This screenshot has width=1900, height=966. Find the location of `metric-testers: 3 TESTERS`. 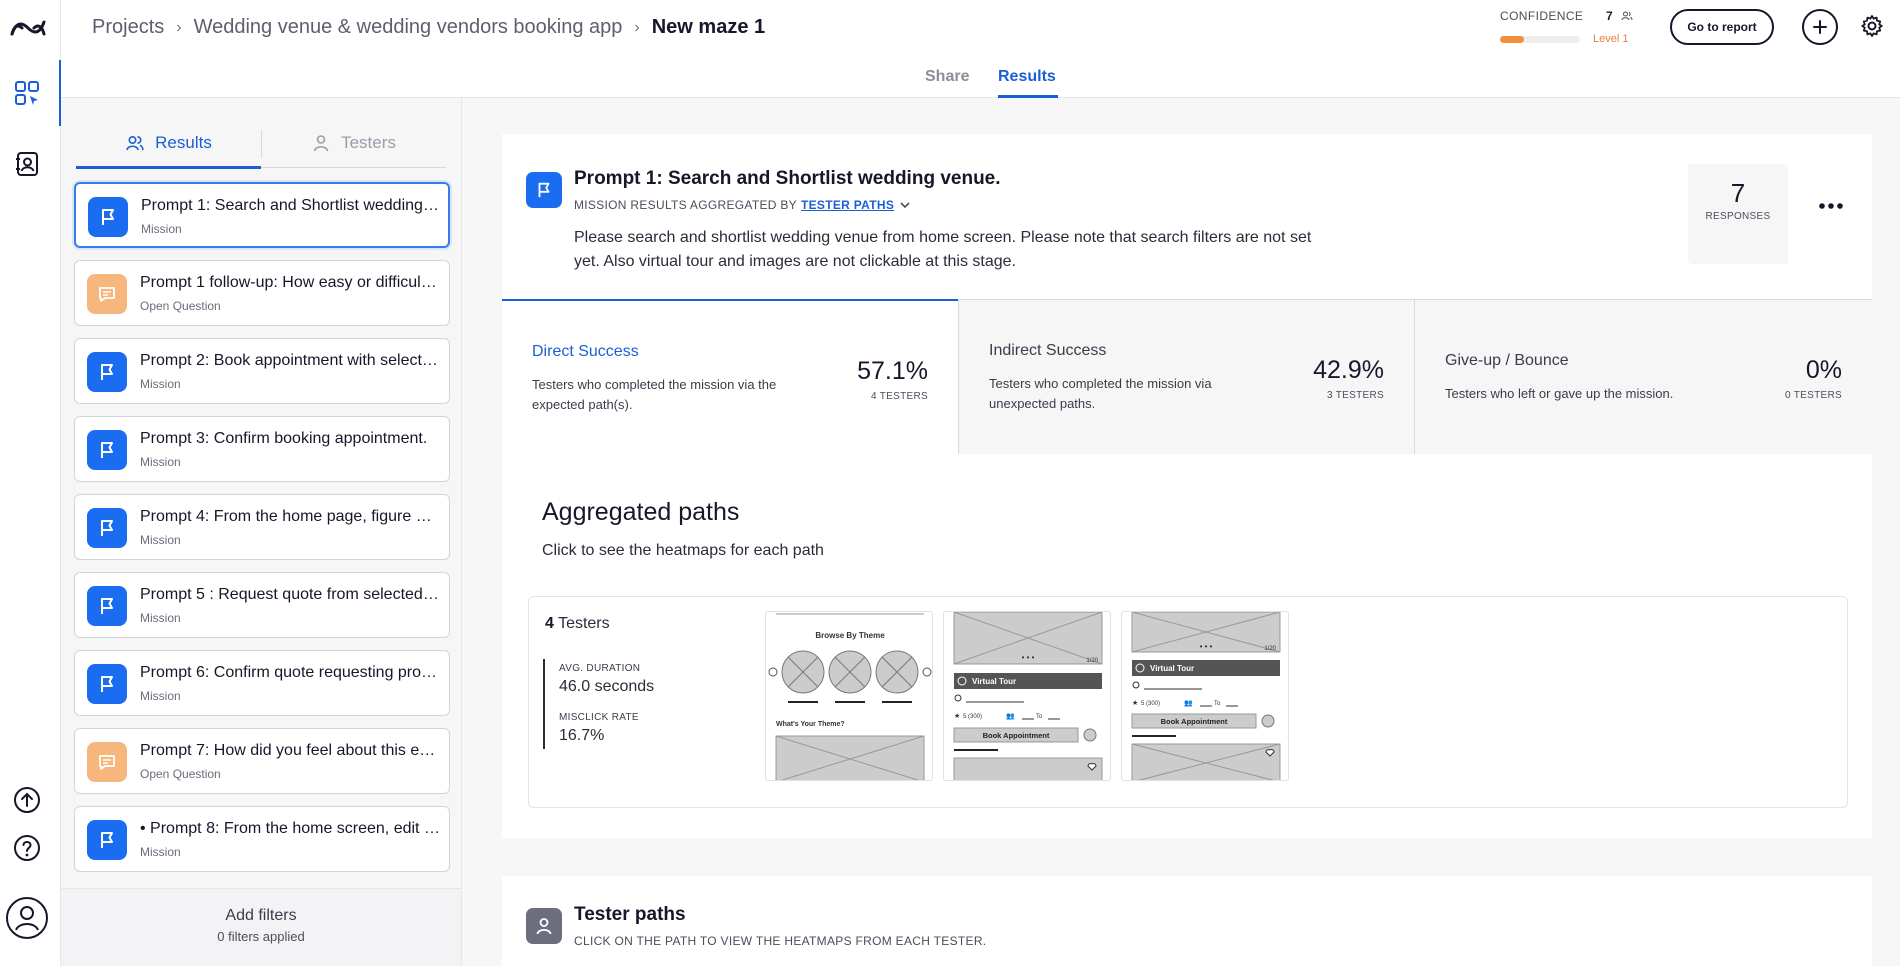

metric-testers: 3 TESTERS is located at coordinates (1355, 395).